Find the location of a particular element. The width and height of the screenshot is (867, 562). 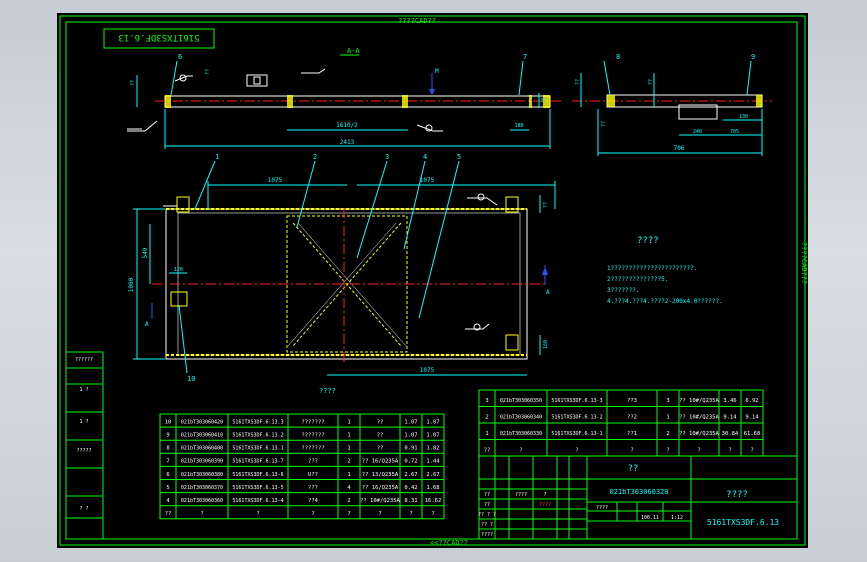

bom-right-cell-r1-c1: 021bT303060340 is located at coordinates (521, 417).